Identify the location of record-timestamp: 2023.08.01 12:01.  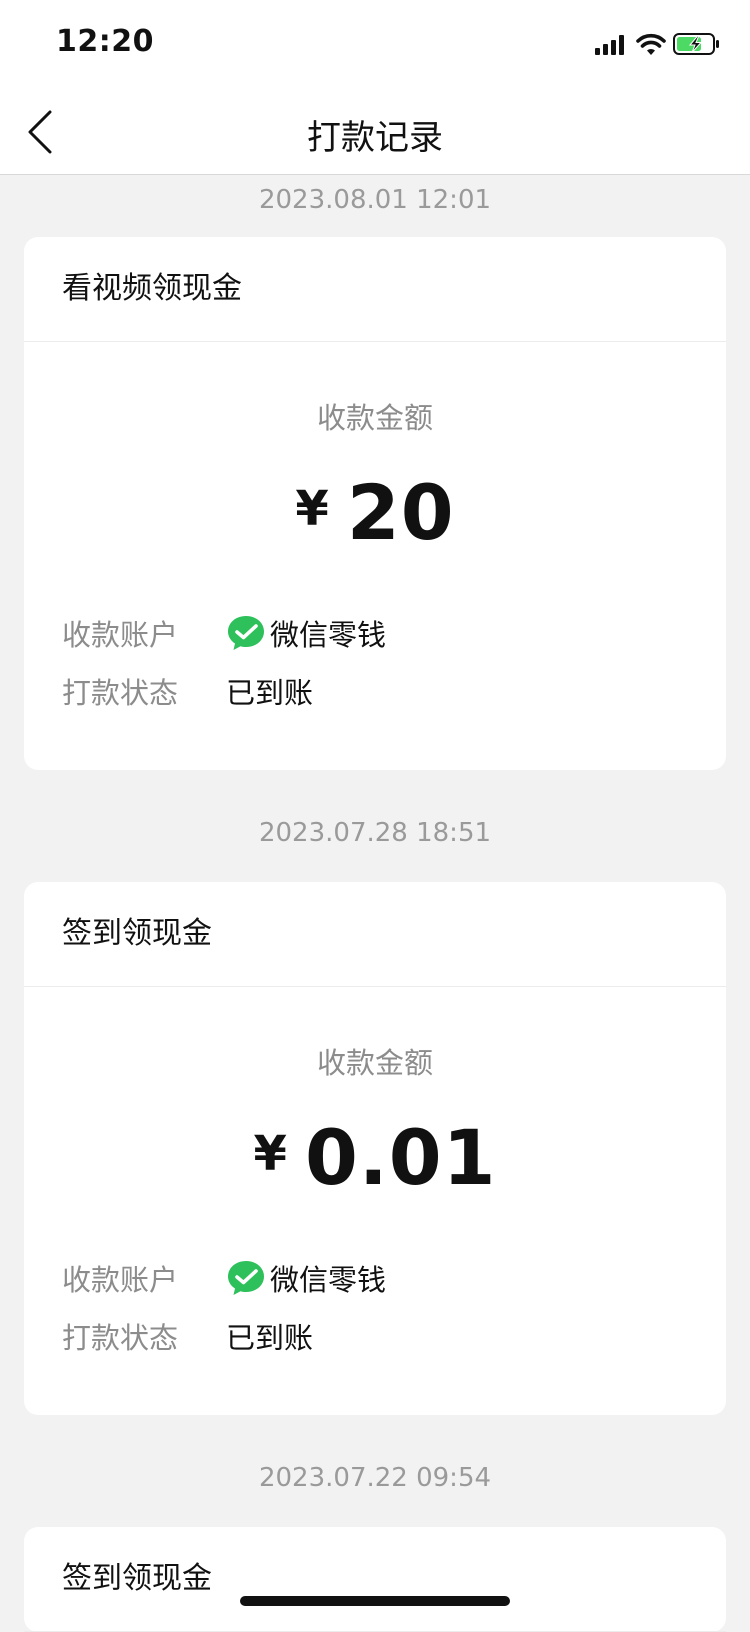
(375, 200).